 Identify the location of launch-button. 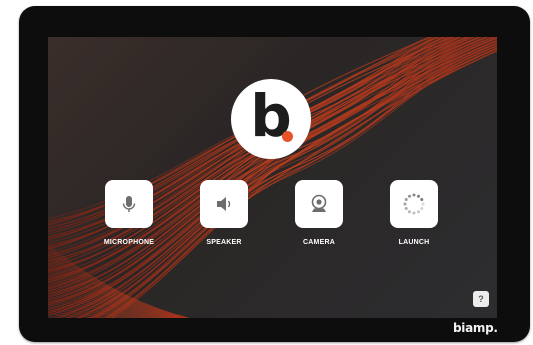
(414, 204).